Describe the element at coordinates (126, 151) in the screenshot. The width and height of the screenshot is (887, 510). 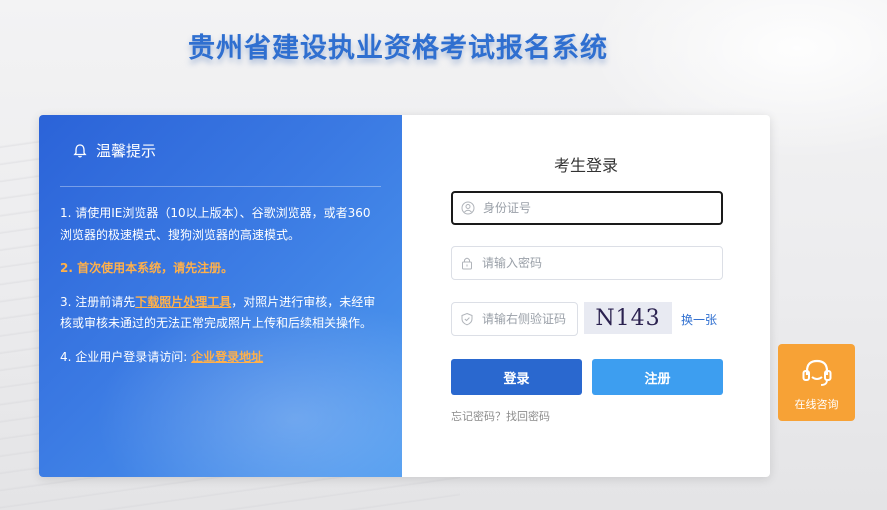
I see `tips-heading: 温馨提示` at that location.